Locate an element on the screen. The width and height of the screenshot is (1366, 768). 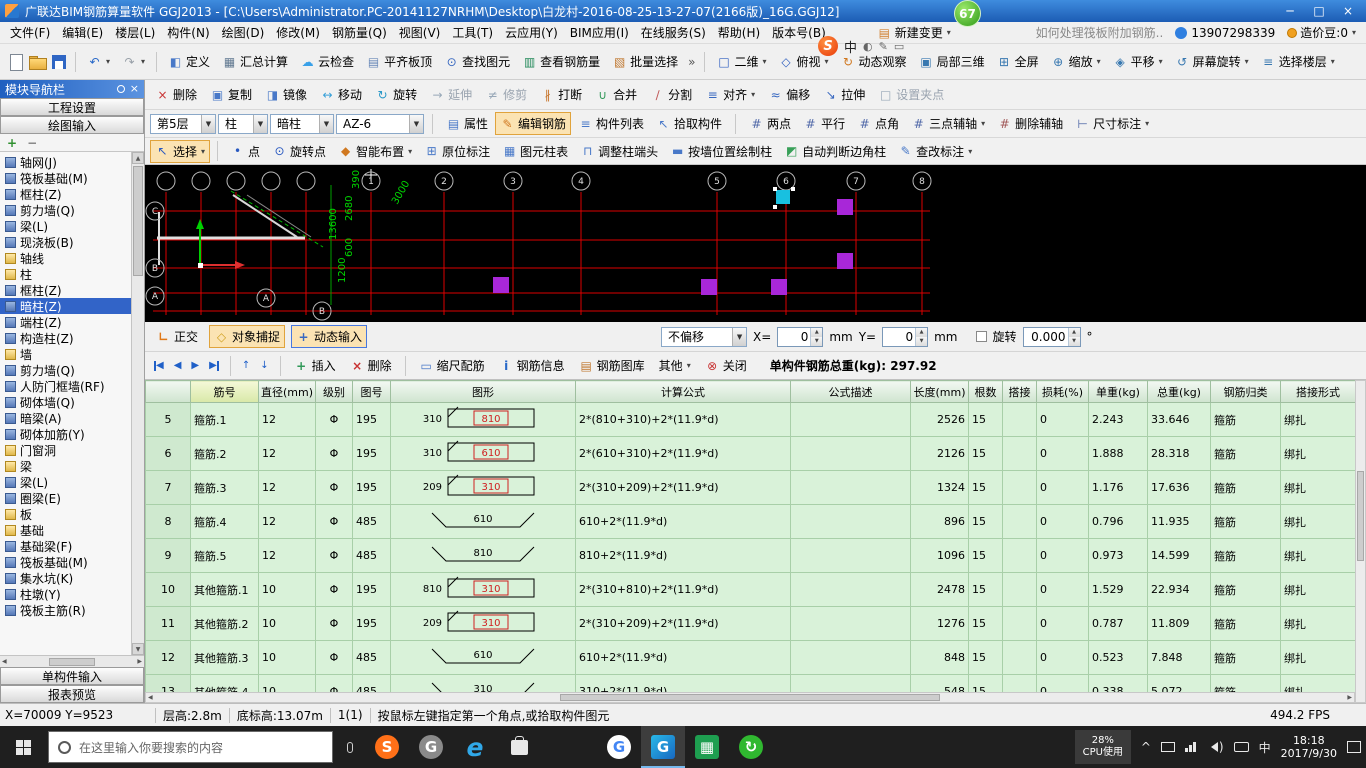
ortho-toggle: ∟ 正交 is located at coordinates (177, 336).